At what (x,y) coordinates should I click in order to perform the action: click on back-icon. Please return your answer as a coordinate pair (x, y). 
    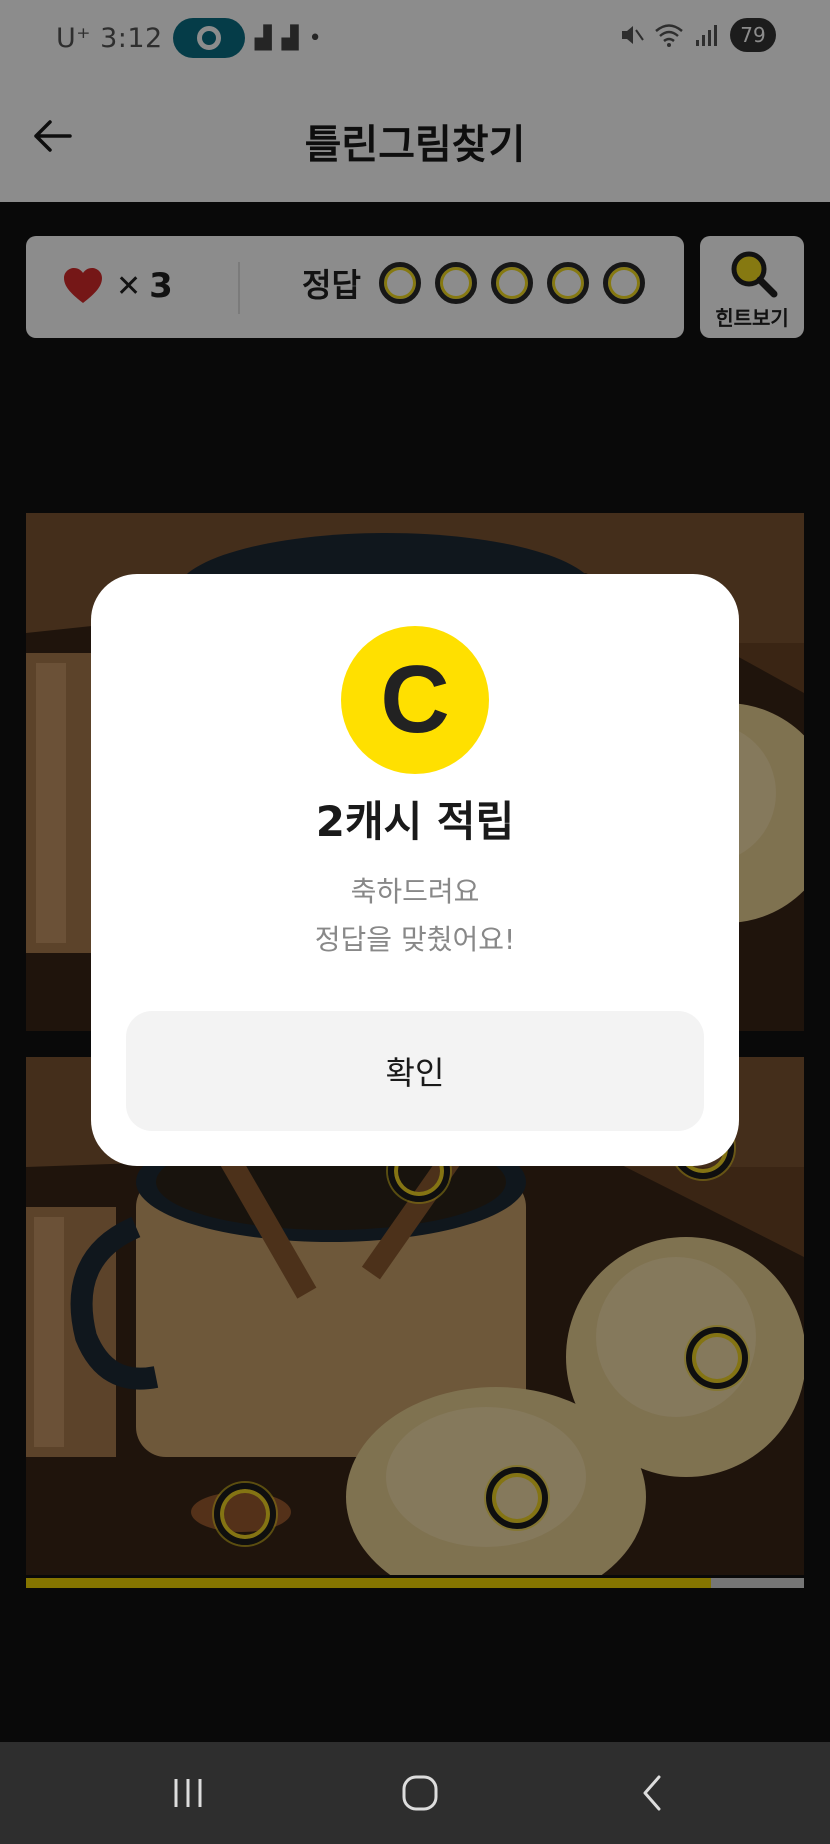
    Looking at the image, I should click on (652, 1793).